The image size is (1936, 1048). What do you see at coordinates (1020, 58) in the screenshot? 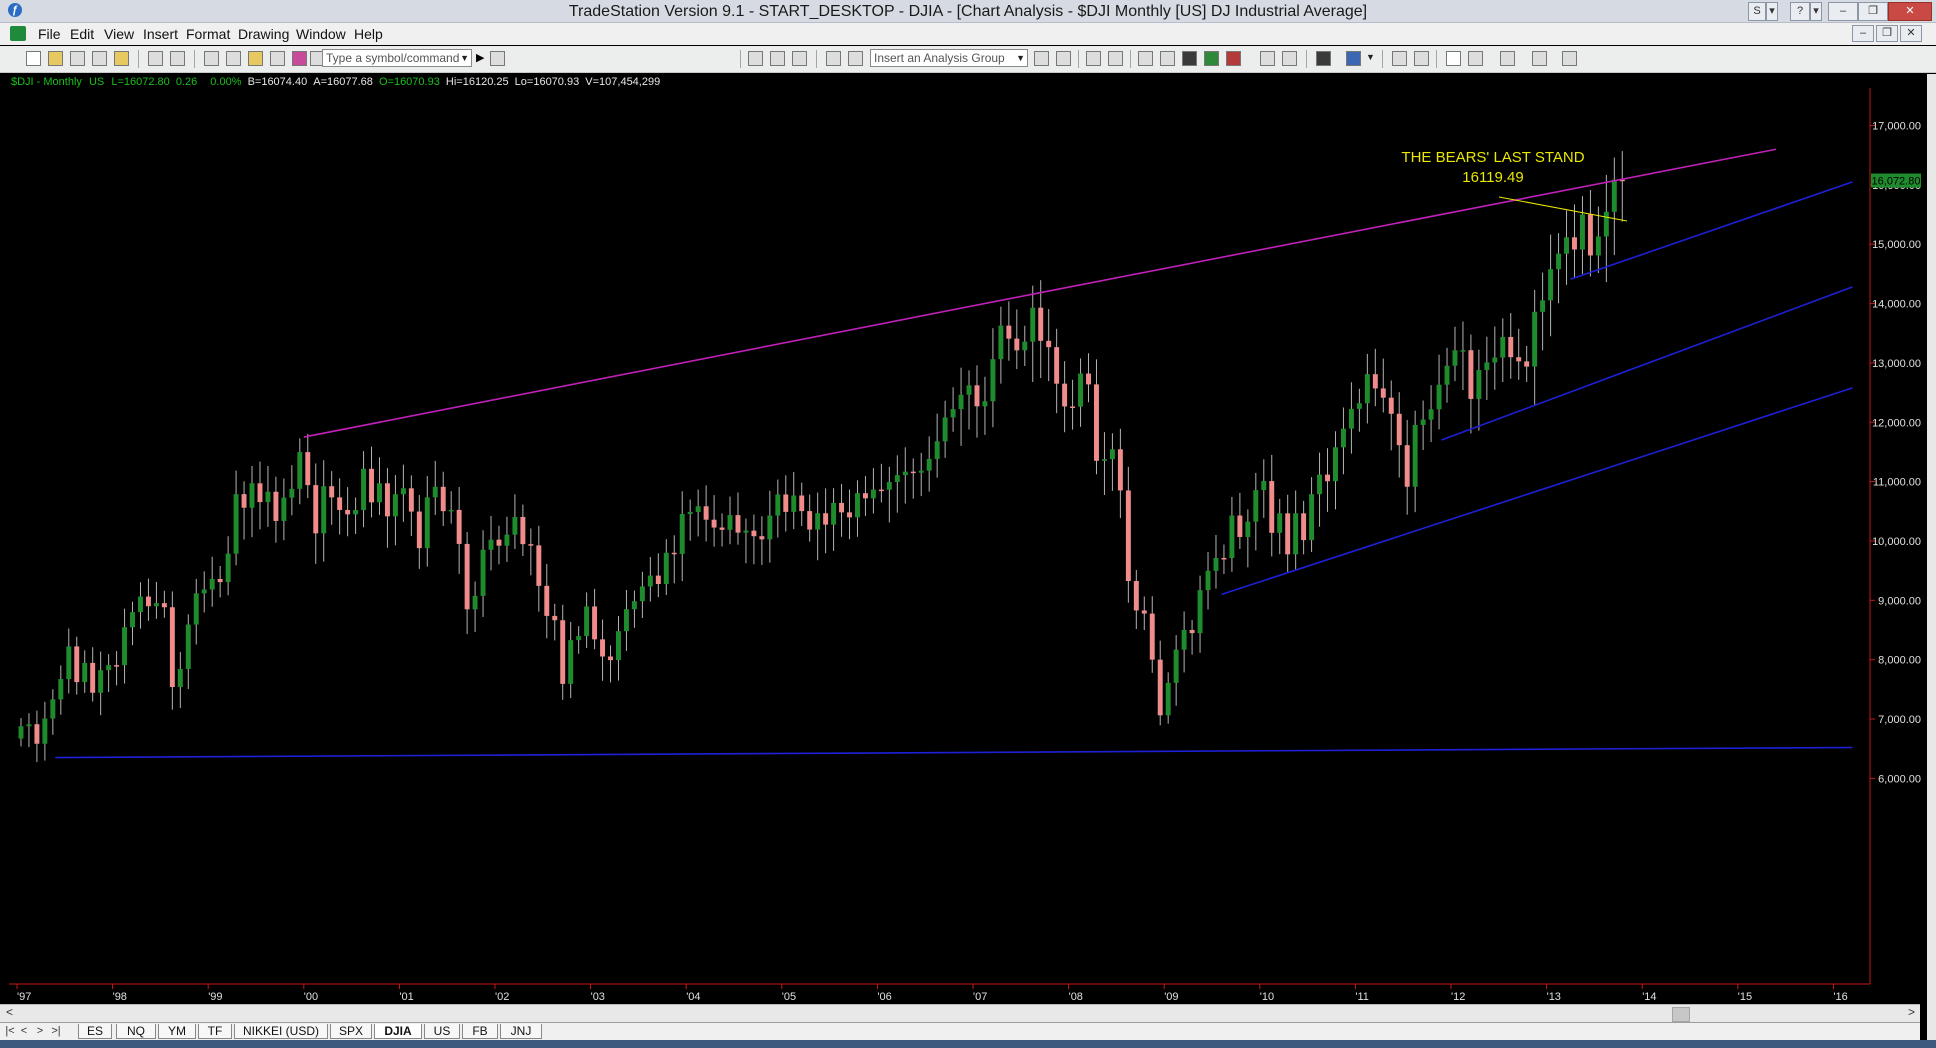
I see `analysis-group-dropdown-icon: ▼` at bounding box center [1020, 58].